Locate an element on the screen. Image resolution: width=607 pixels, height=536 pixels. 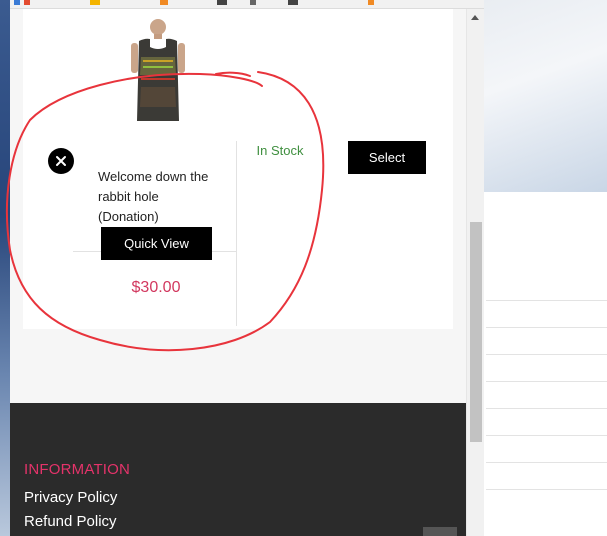
column-divider is located at coordinates (236, 233).